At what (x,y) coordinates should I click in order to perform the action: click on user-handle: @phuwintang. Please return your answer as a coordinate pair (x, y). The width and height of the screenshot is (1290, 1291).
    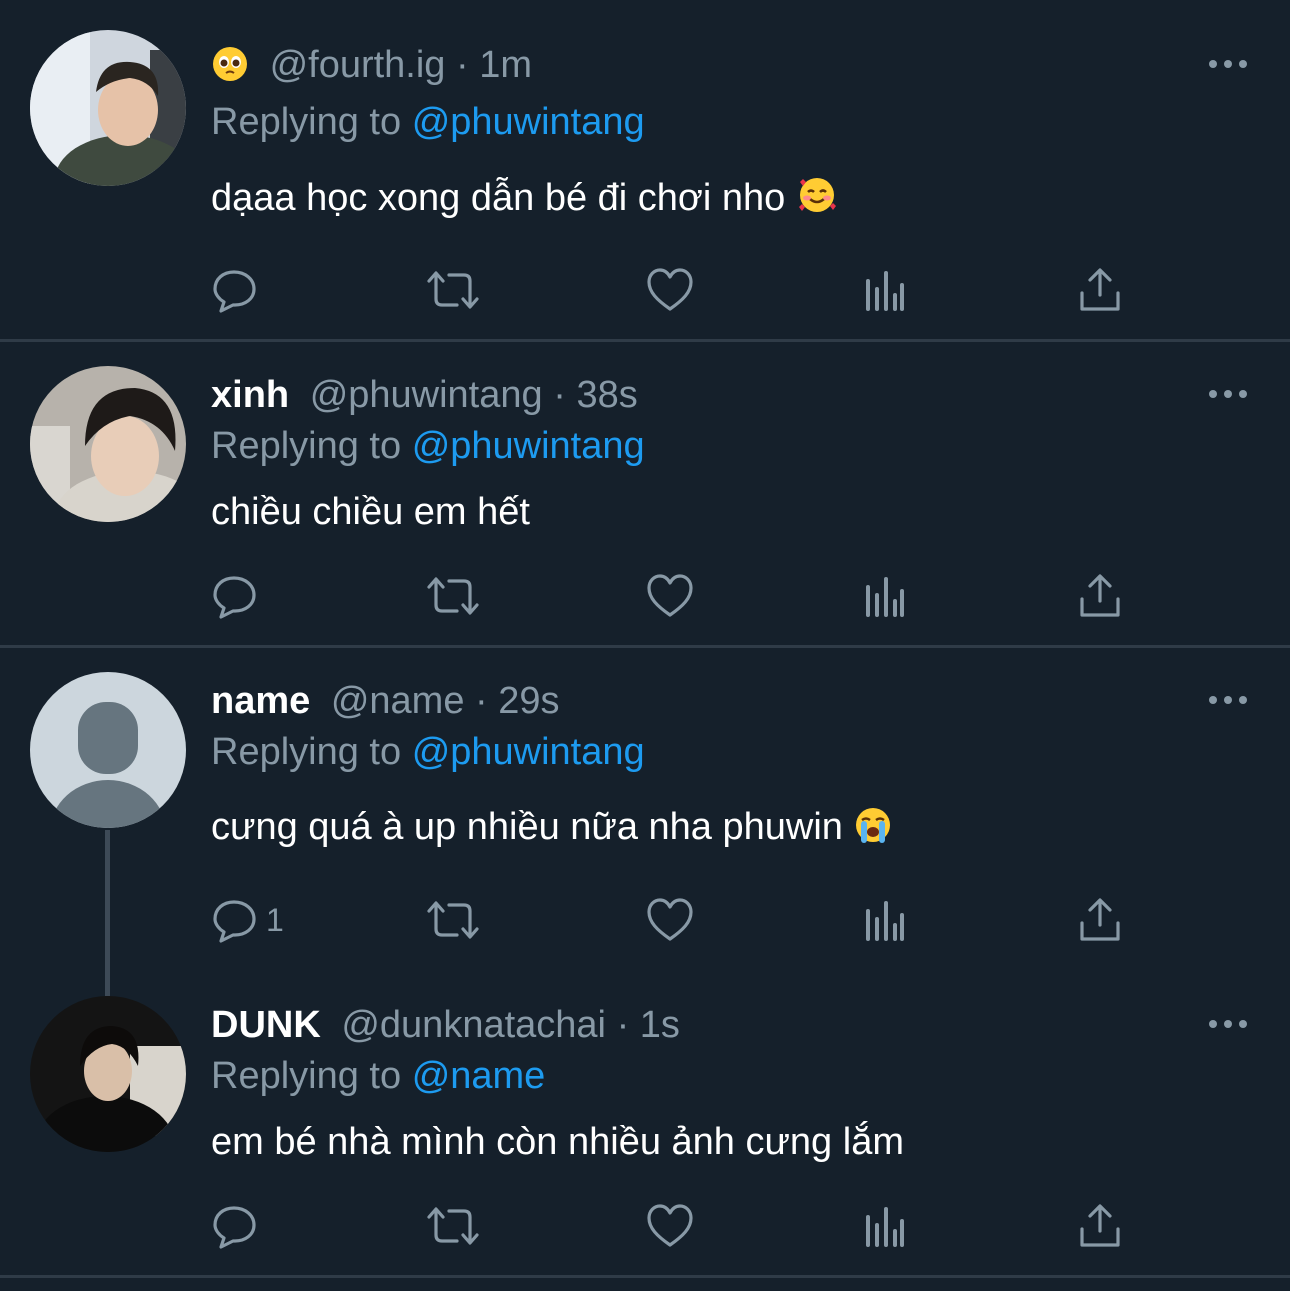
    Looking at the image, I should click on (426, 395).